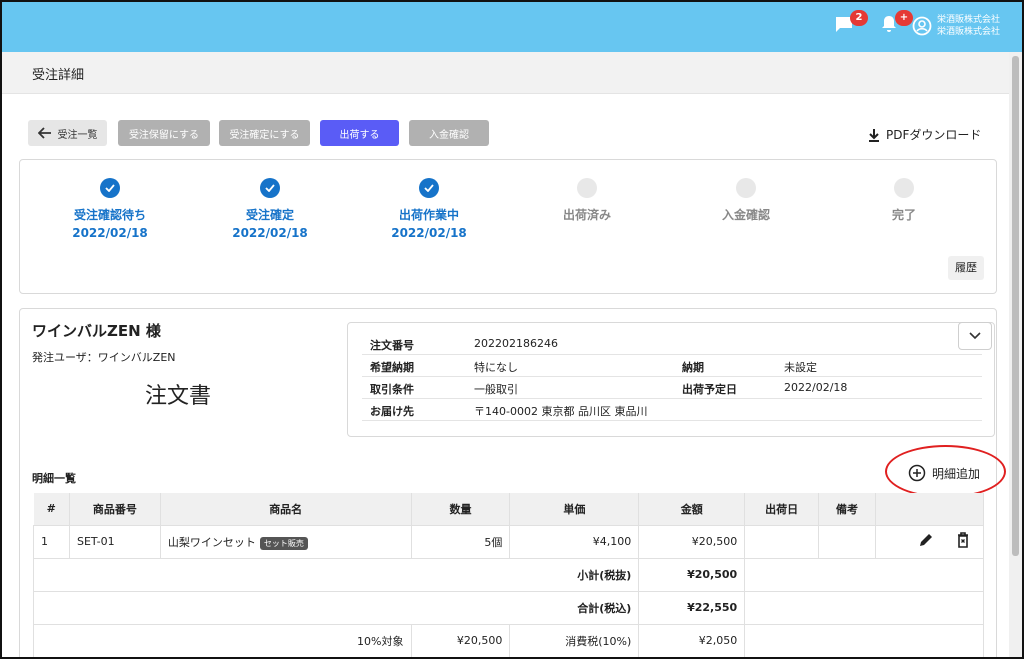 The height and width of the screenshot is (659, 1024). I want to click on page-header: 受注詳細, so click(505, 73).